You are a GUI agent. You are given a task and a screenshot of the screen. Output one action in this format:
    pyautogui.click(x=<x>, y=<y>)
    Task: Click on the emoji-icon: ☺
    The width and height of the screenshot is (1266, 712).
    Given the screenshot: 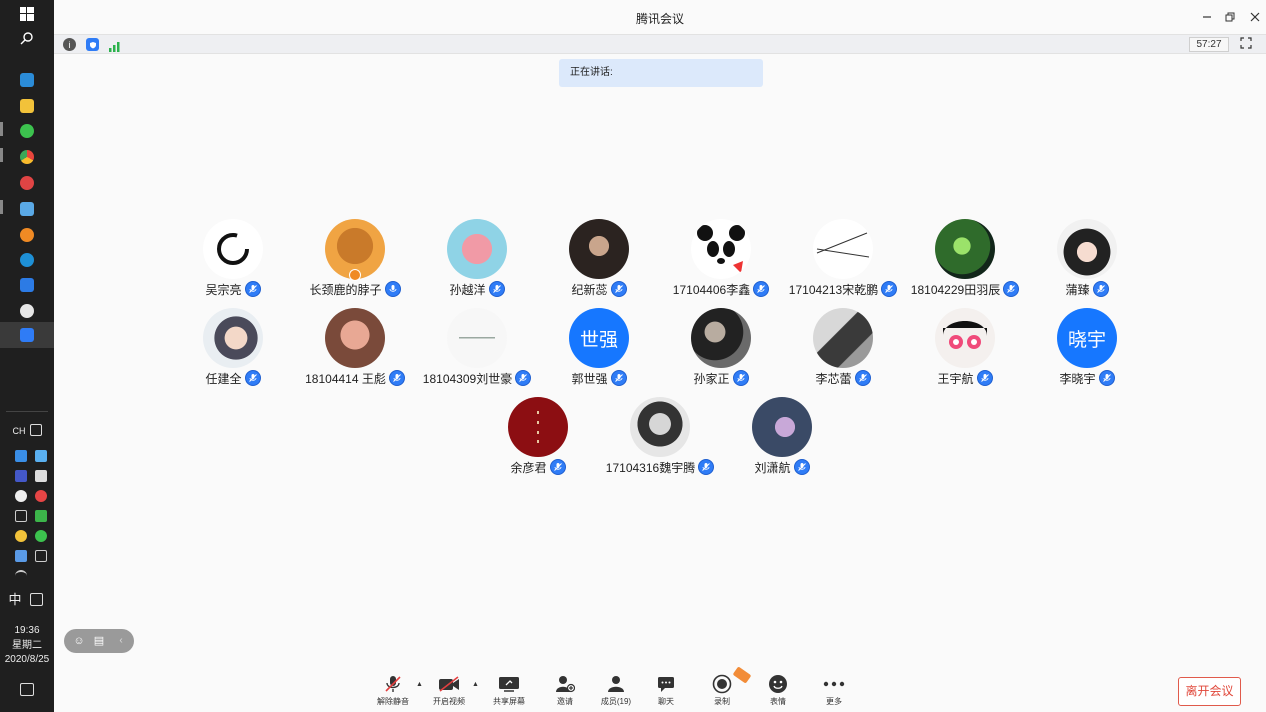 What is the action you would take?
    pyautogui.click(x=79, y=641)
    